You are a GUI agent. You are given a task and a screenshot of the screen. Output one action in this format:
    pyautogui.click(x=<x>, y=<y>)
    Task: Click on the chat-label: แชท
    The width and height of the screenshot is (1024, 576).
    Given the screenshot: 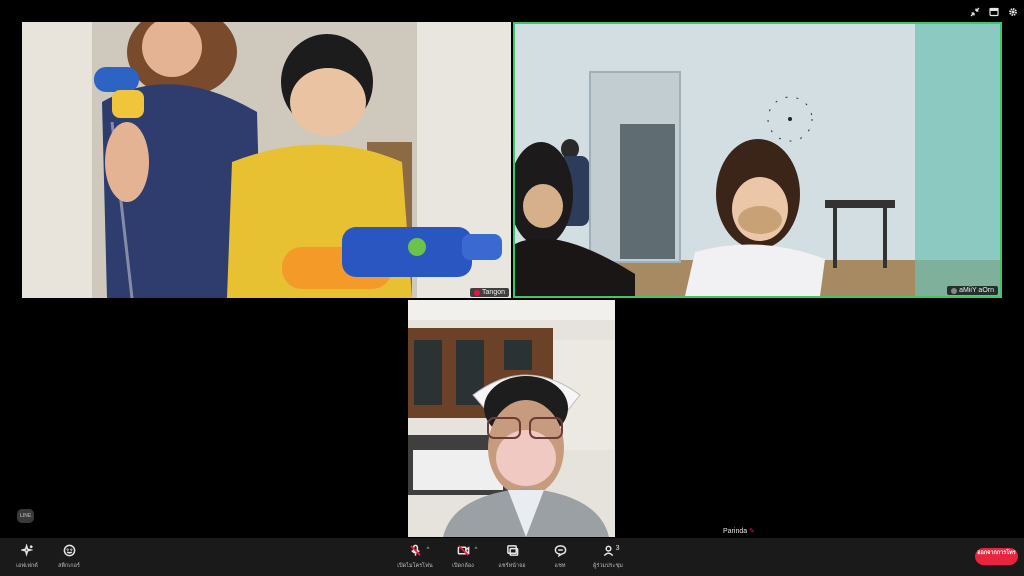 What is the action you would take?
    pyautogui.click(x=560, y=566)
    